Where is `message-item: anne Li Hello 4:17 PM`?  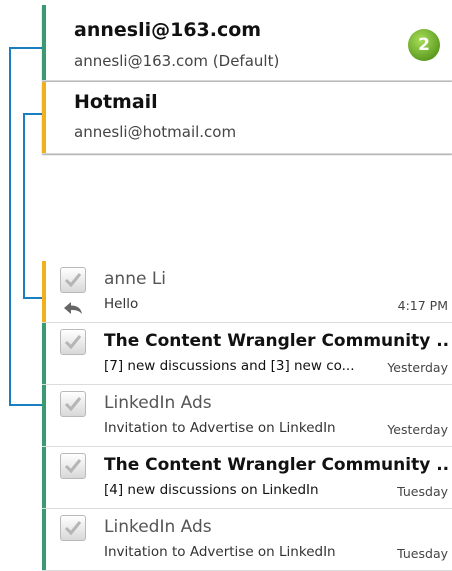 message-item: anne Li Hello 4:17 PM is located at coordinates (247, 292).